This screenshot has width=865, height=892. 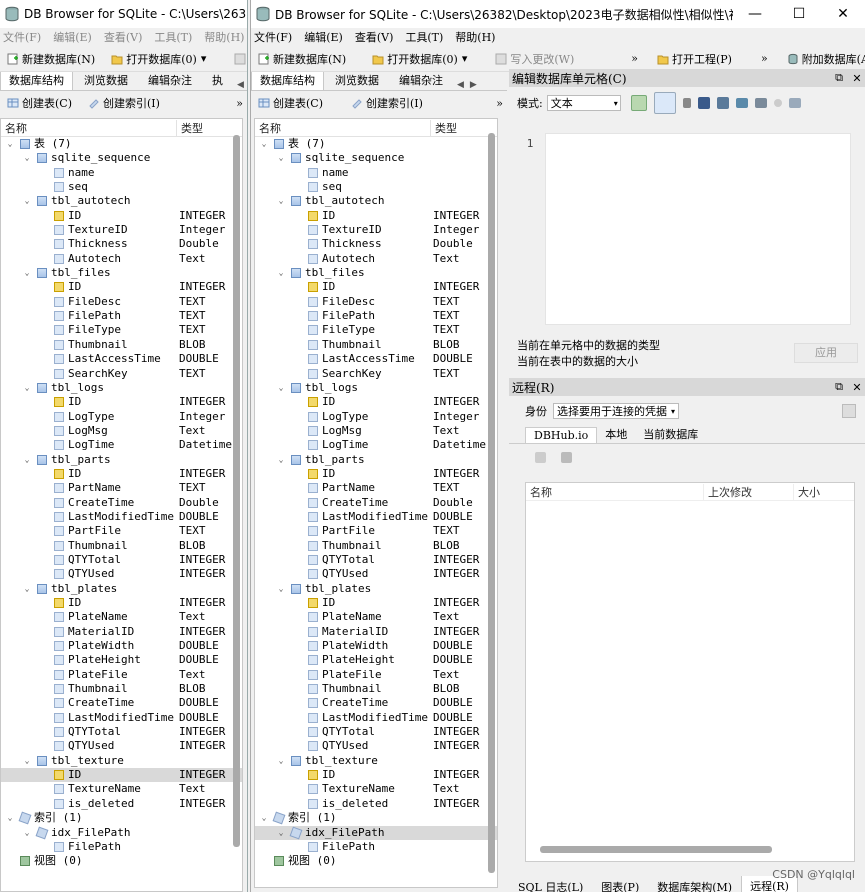 I want to click on tree-scrollbar, so click(x=236, y=491).